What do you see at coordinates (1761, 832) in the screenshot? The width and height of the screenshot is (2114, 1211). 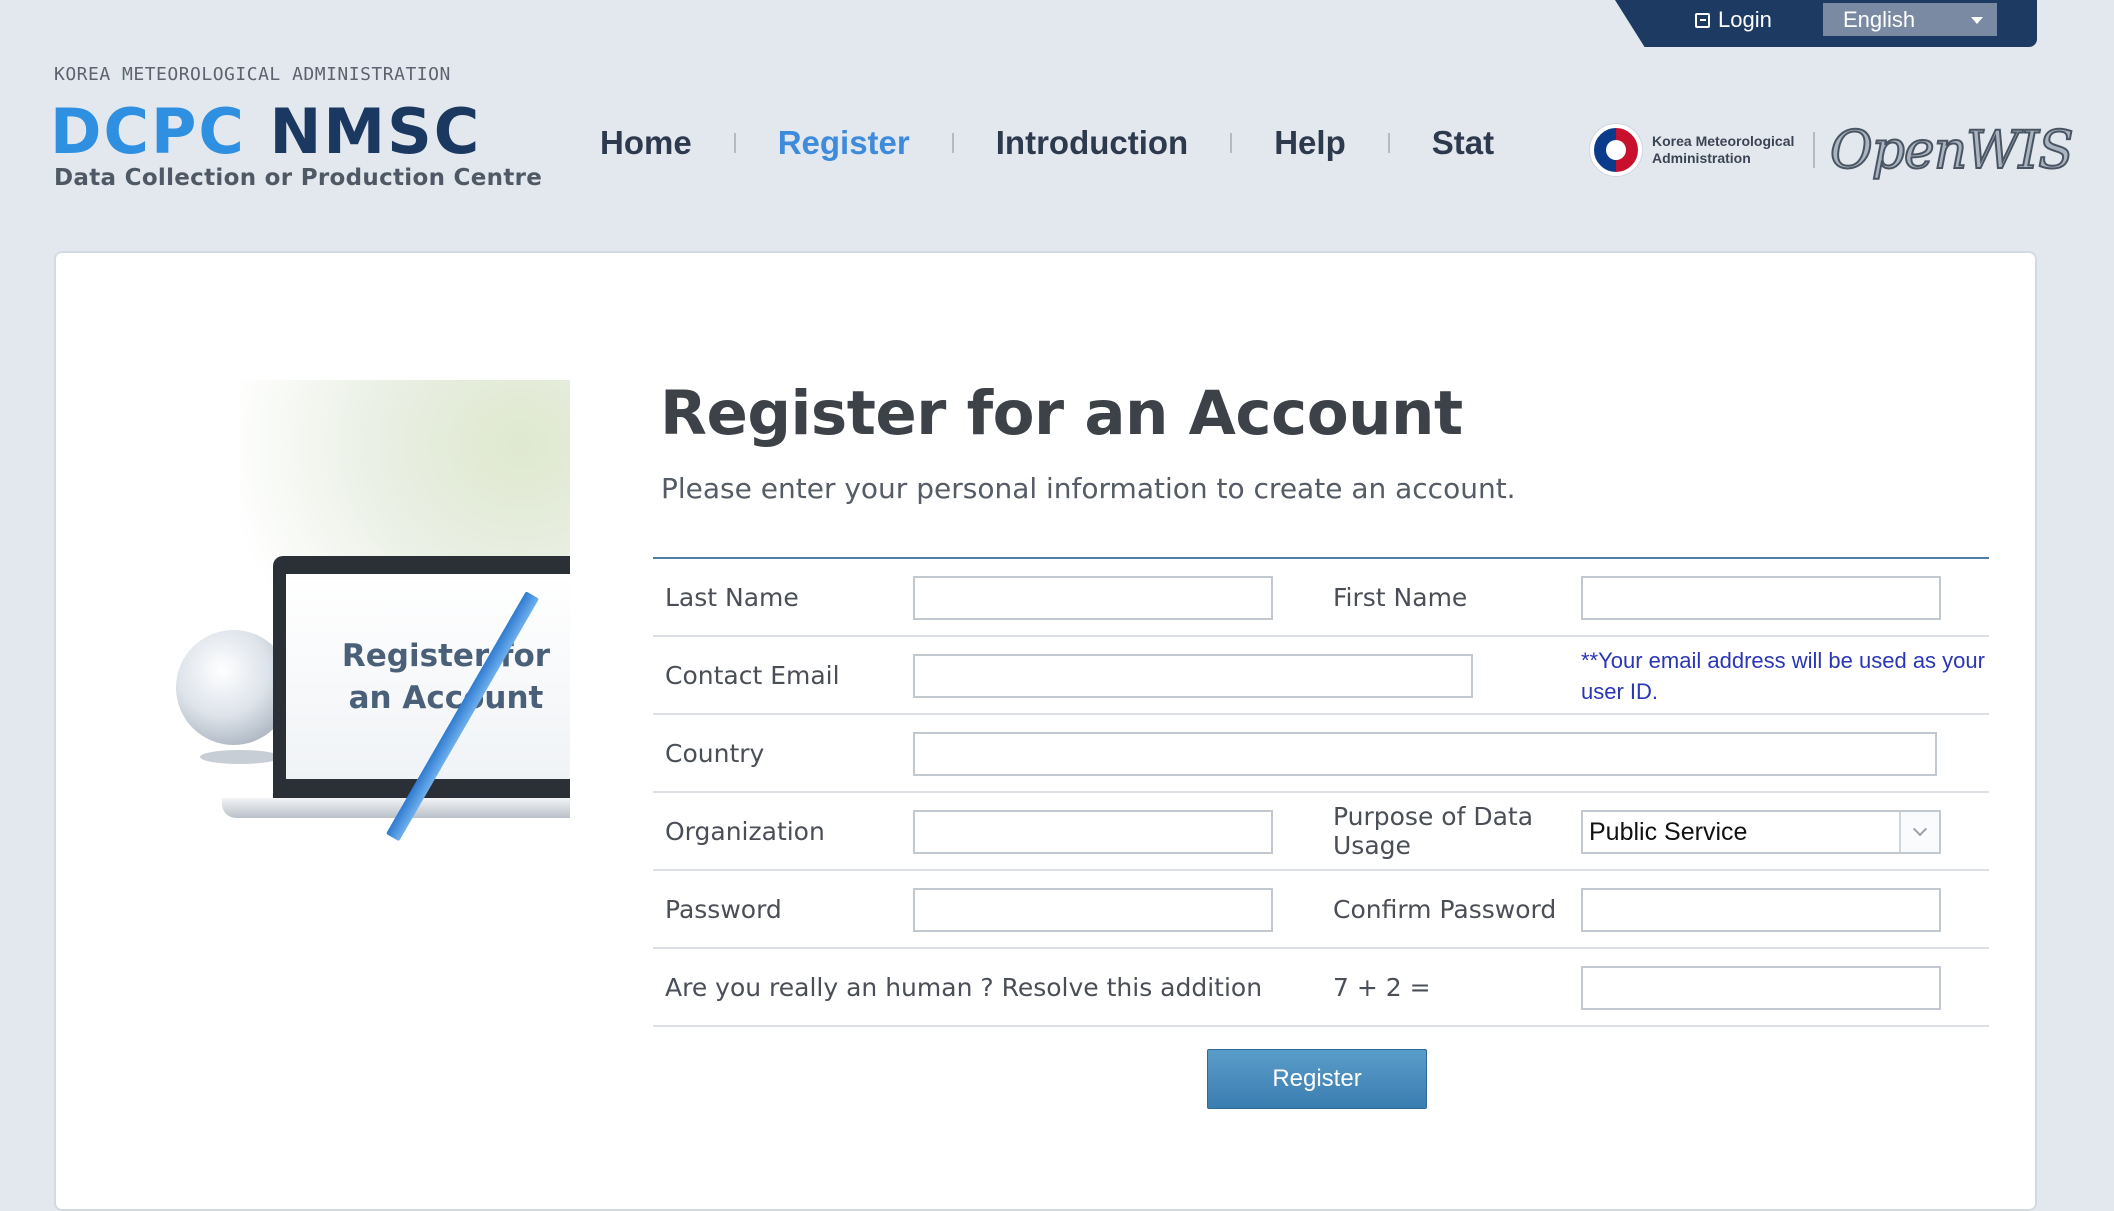 I see `purpose-select: Public Service` at bounding box center [1761, 832].